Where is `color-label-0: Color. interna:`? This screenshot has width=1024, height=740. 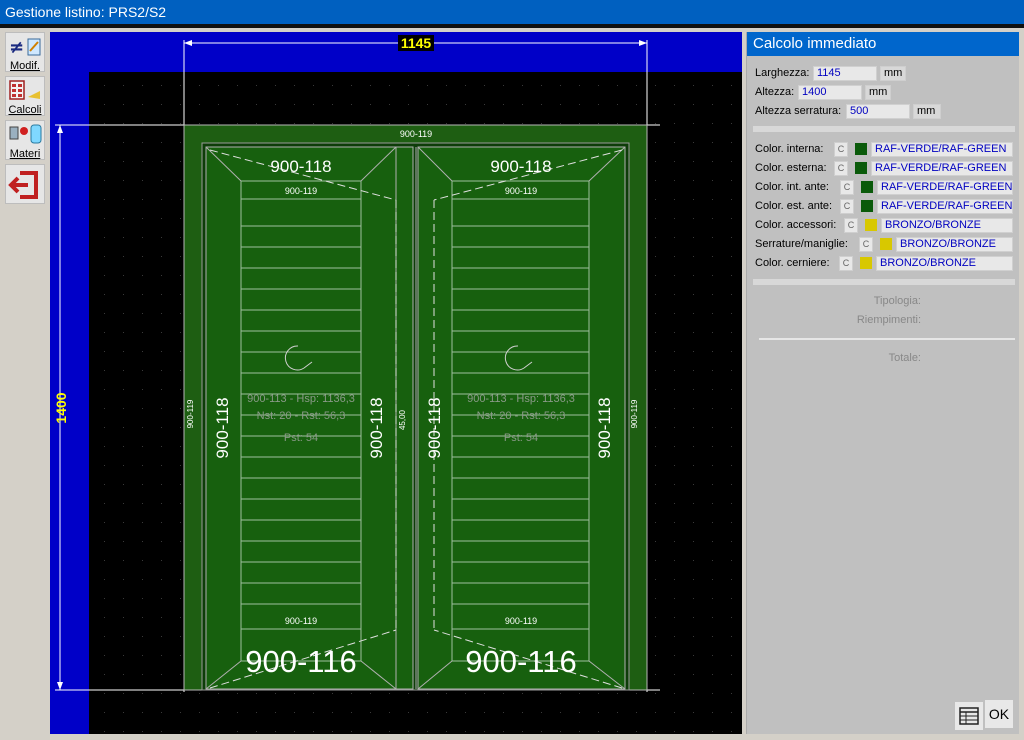
color-label-0: Color. interna: is located at coordinates (789, 149).